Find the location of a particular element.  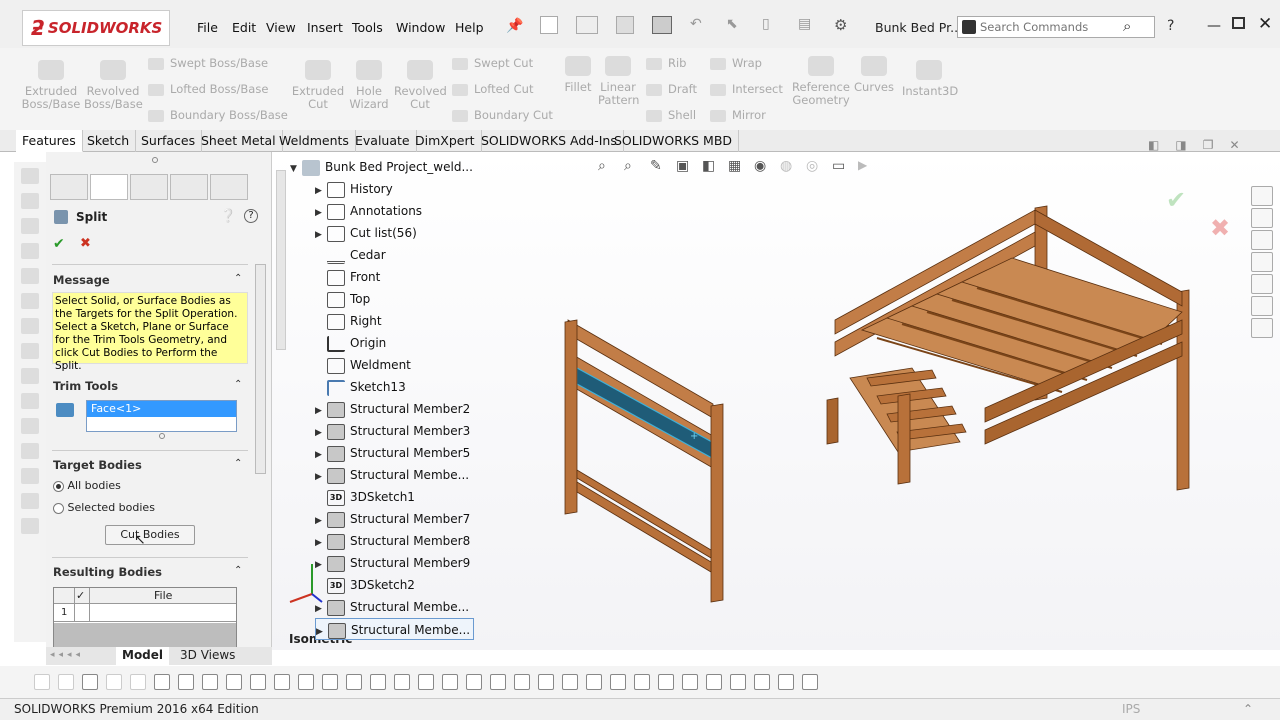

whats-wrong-icon: ❔ is located at coordinates (228, 216).